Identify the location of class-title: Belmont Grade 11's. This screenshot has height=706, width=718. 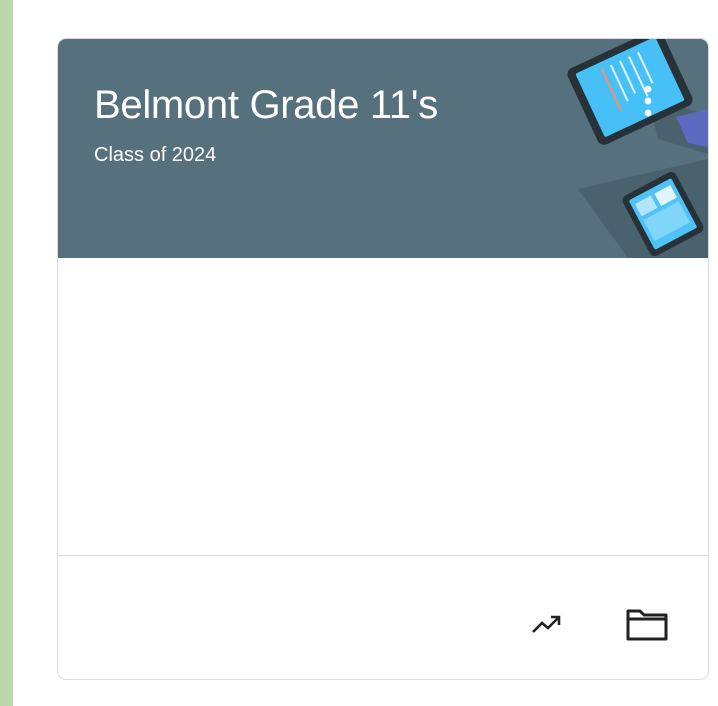
(266, 105).